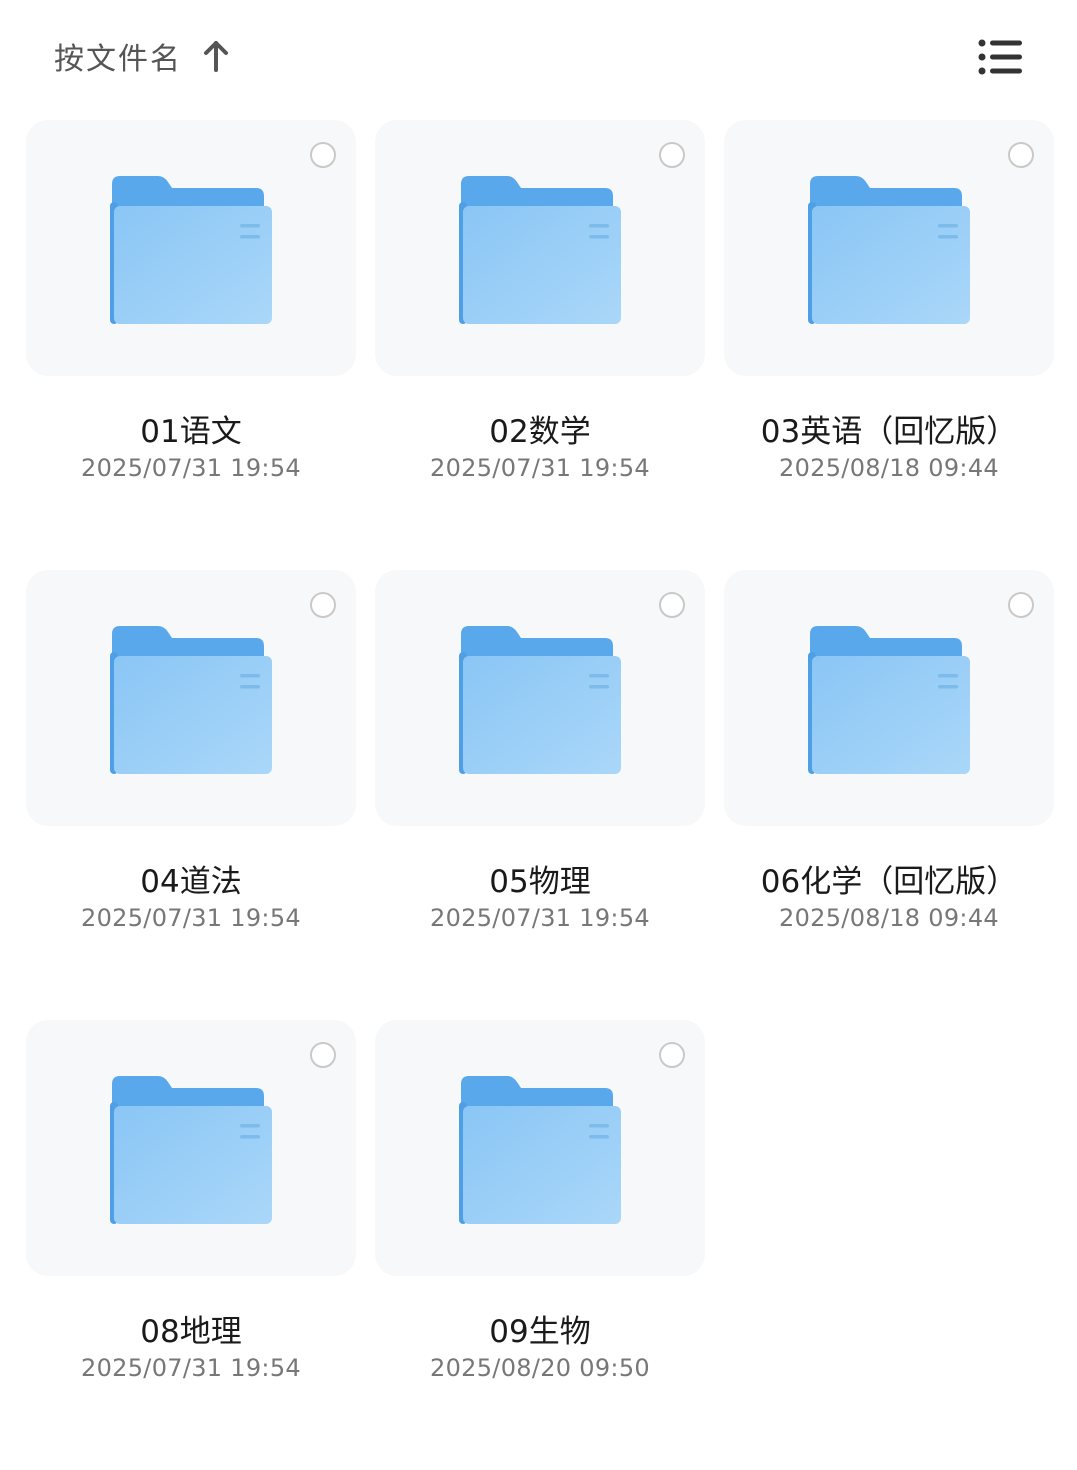 The width and height of the screenshot is (1077, 1470). Describe the element at coordinates (540, 1332) in the screenshot. I see `folder-name: 09生物` at that location.